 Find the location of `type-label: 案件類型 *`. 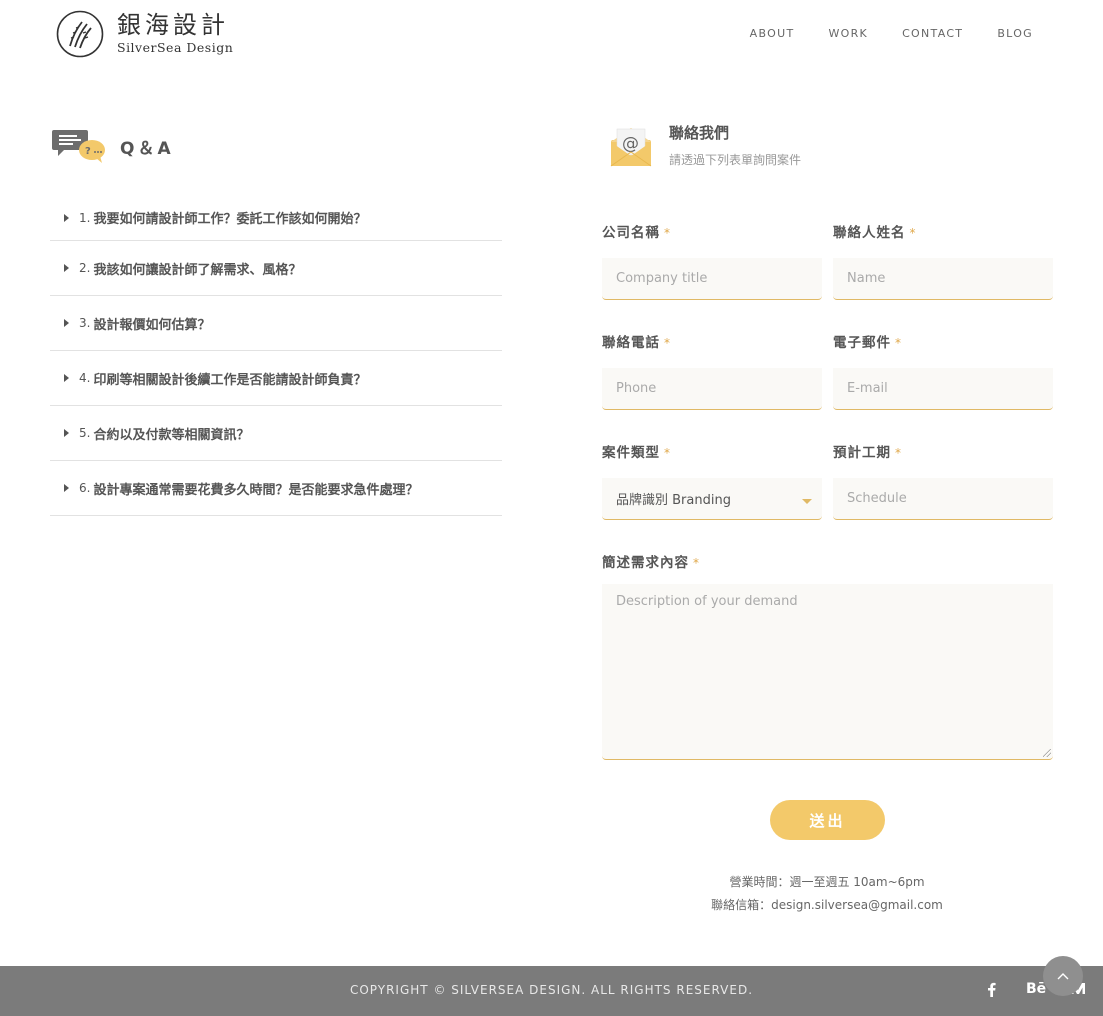

type-label: 案件類型 * is located at coordinates (712, 453).